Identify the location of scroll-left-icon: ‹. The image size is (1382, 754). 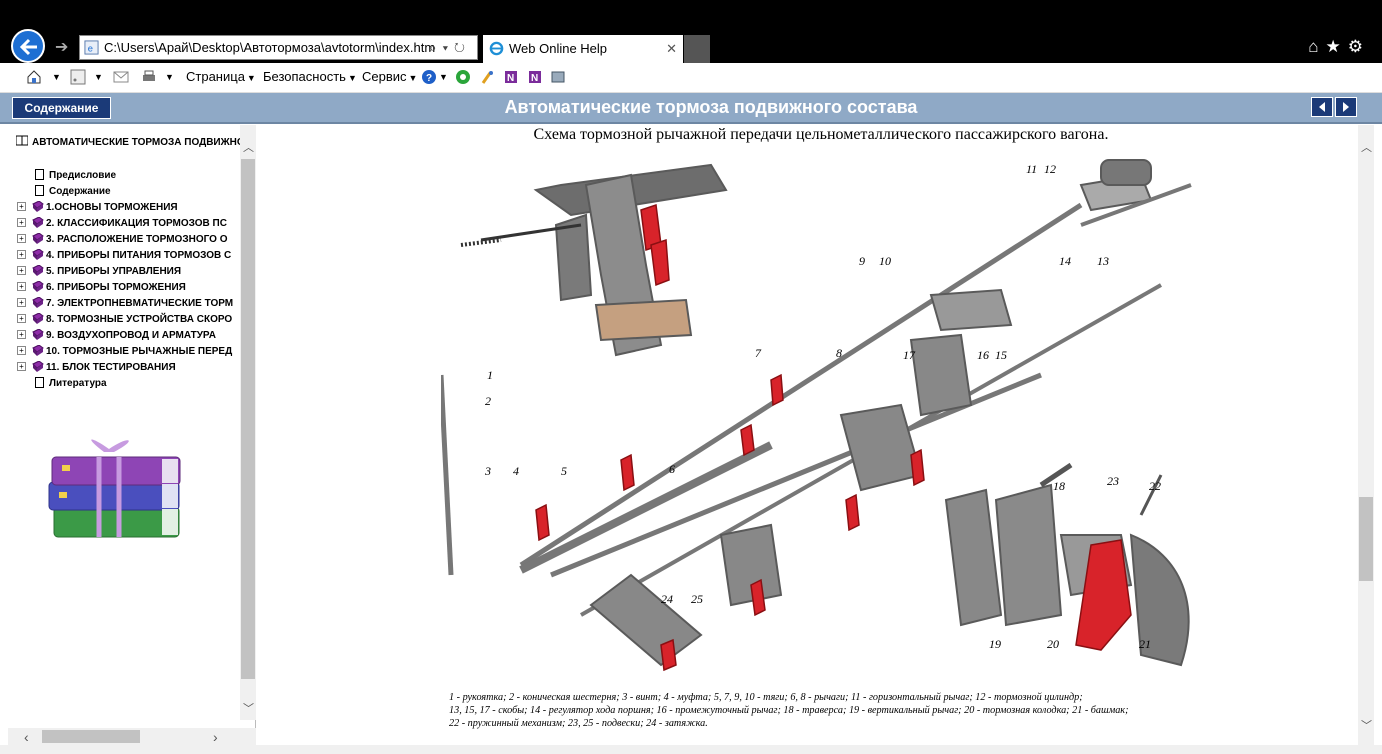
(26, 737).